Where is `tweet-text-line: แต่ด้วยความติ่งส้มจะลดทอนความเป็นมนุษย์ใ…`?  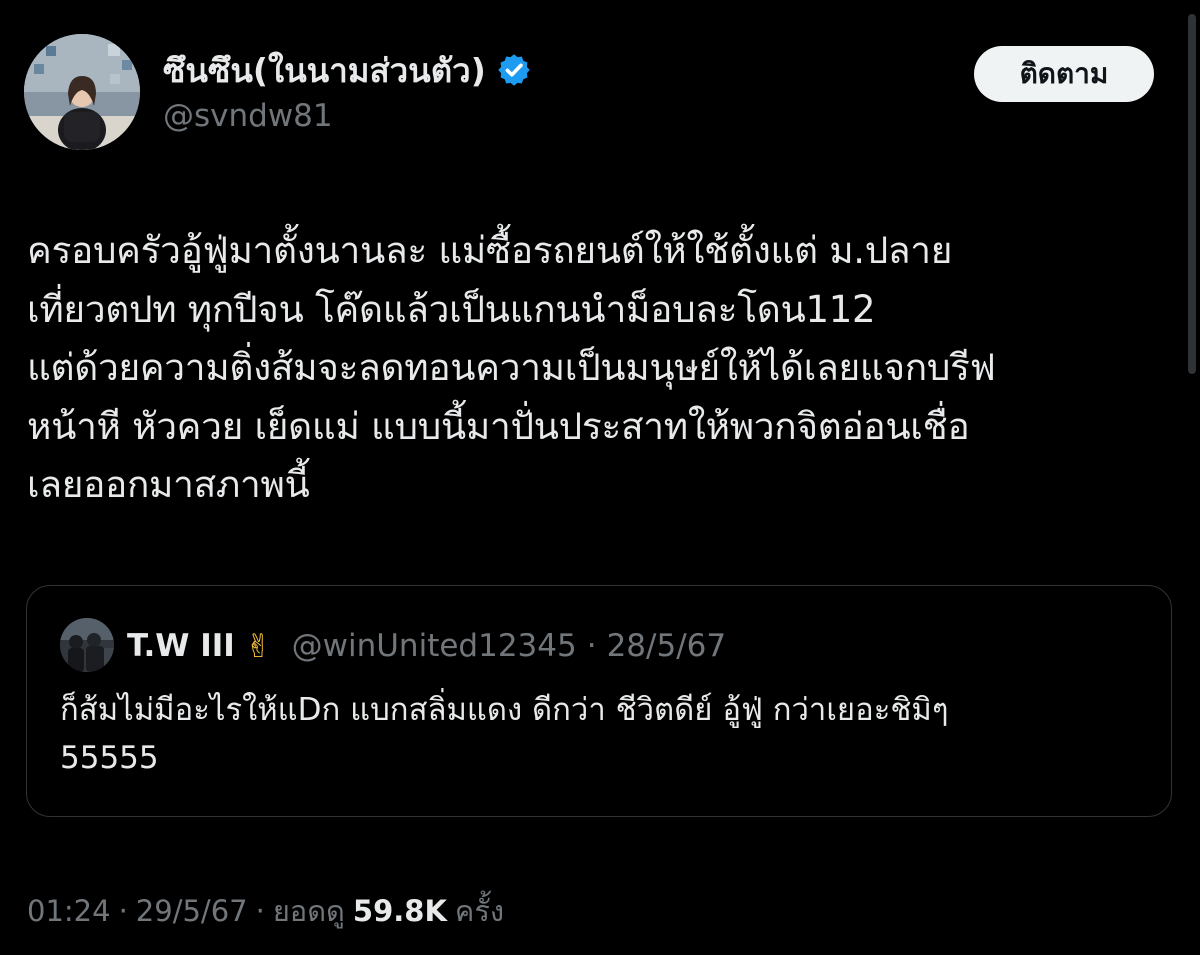 tweet-text-line: แต่ด้วยความติ่งส้มจะลดทอนความเป็นมนุษย์ใ… is located at coordinates (511, 367).